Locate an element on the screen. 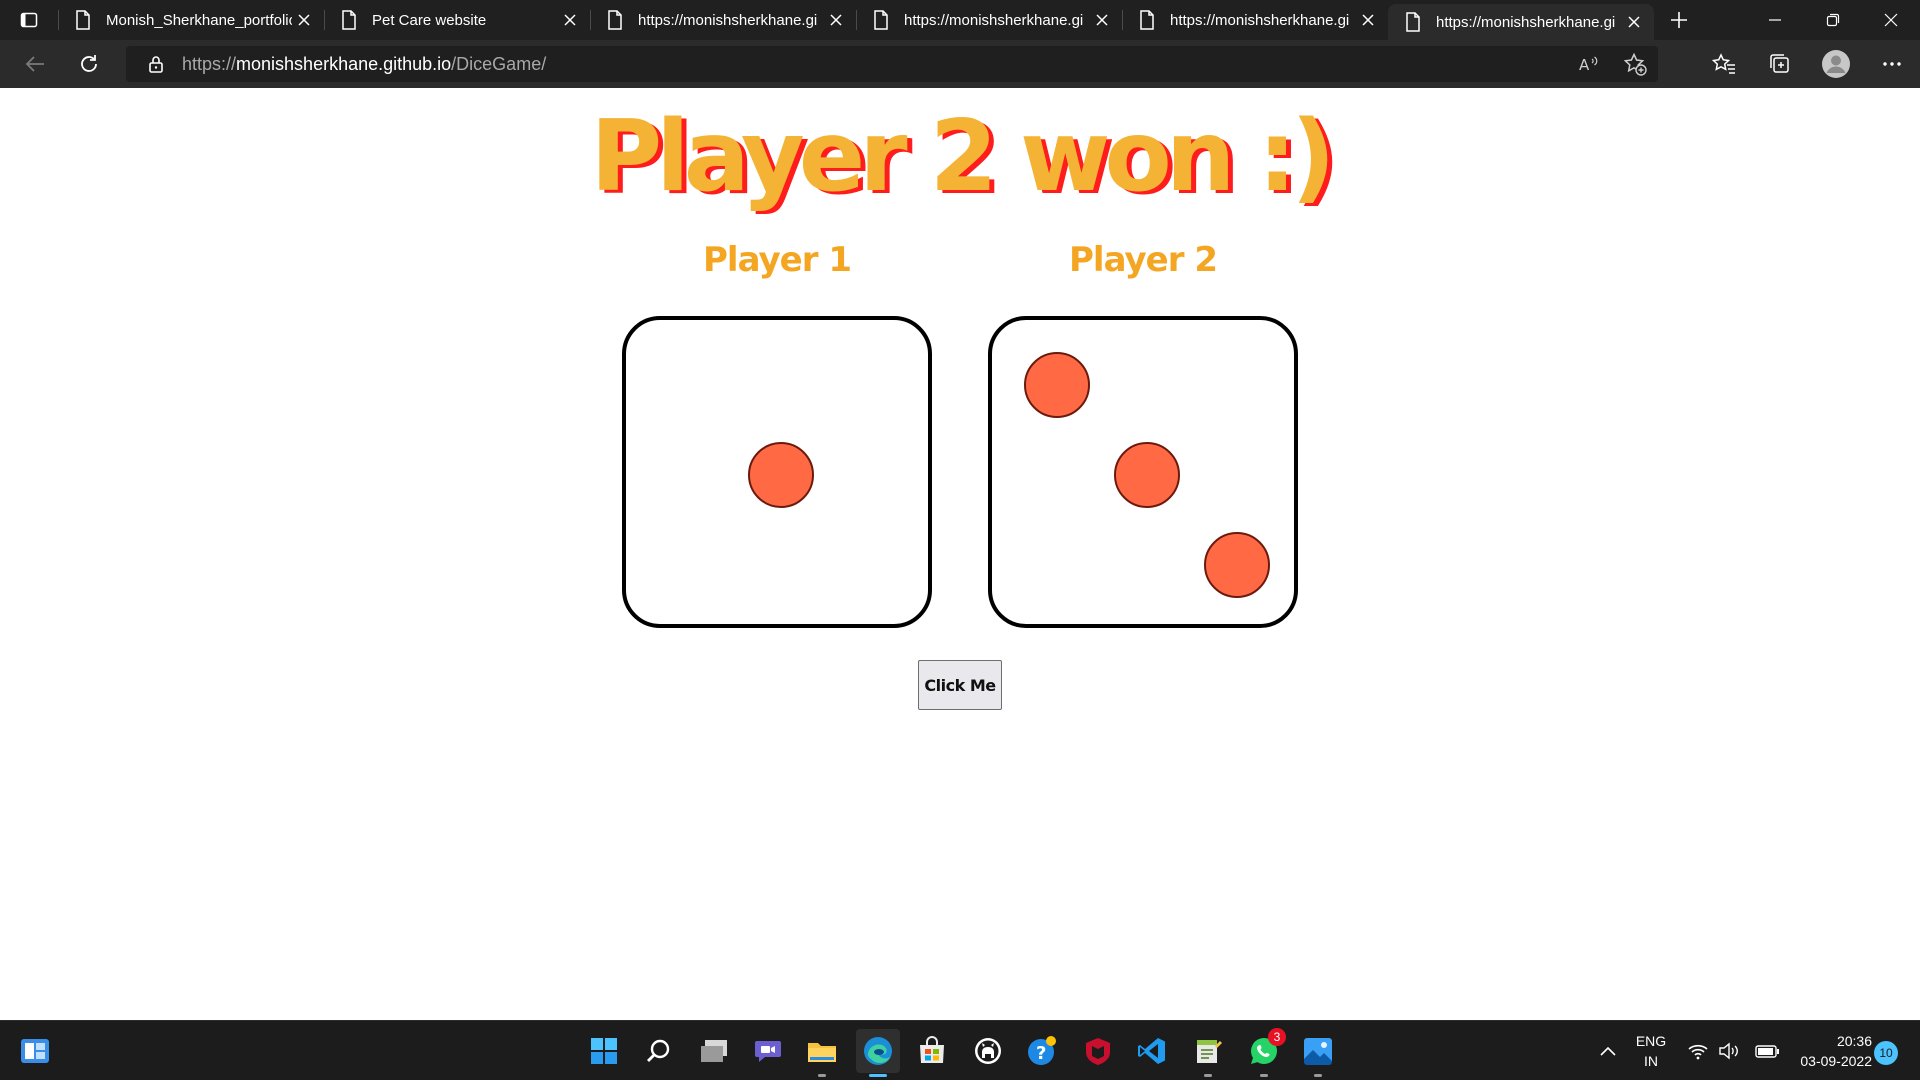 This screenshot has width=1920, height=1080. mcafee-icon is located at coordinates (1098, 1051).